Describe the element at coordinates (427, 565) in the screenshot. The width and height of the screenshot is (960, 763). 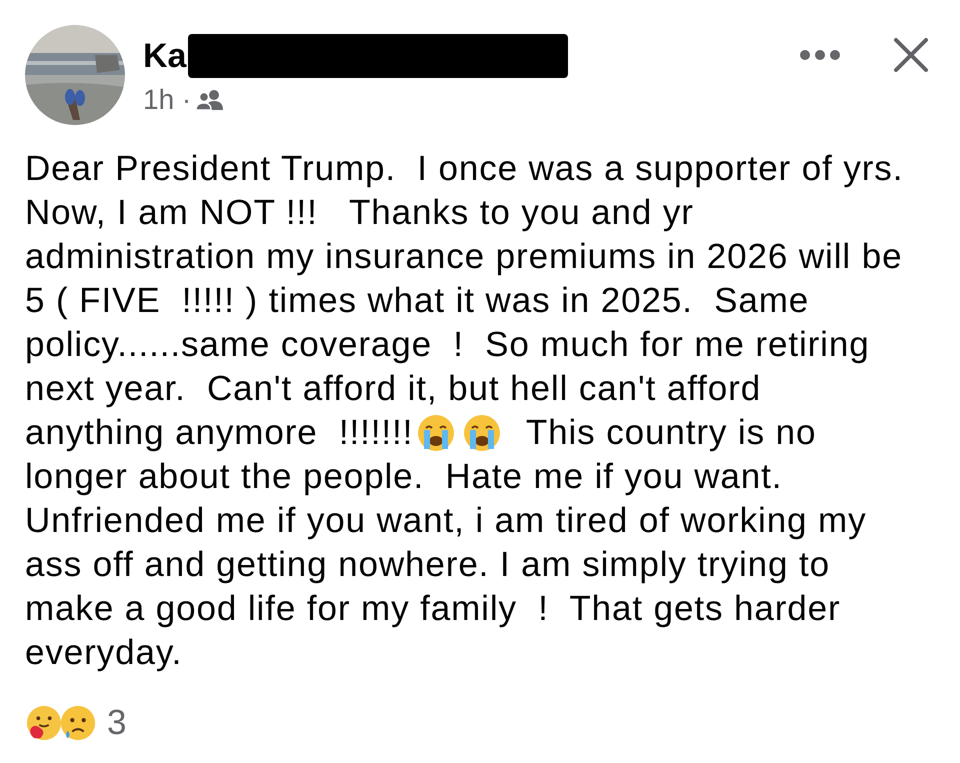
I see `post-text: ass off and getting nowhere. I am simply trying to` at that location.